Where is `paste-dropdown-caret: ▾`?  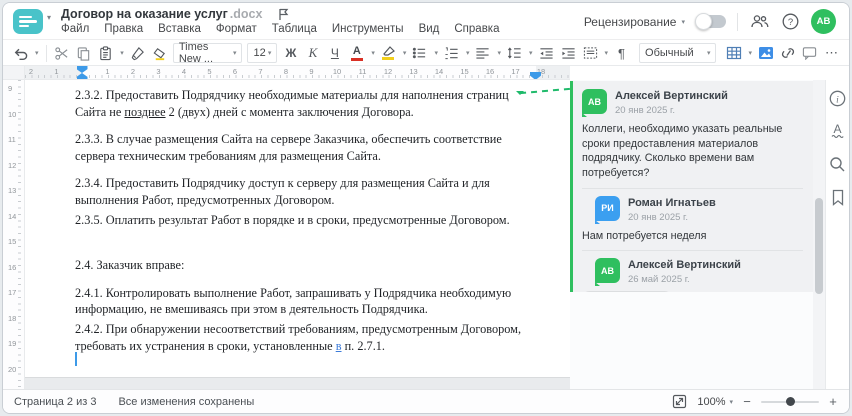
paste-dropdown-caret: ▾ is located at coordinates (122, 53).